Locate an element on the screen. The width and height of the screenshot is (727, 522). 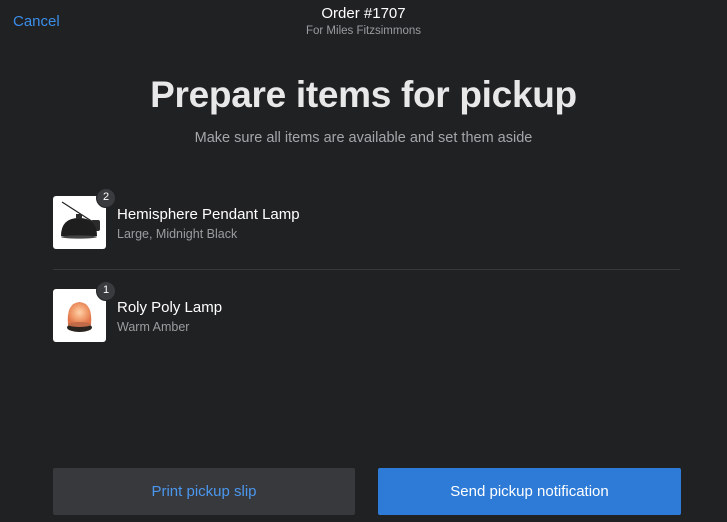
quantity-badge: 1 is located at coordinates (106, 291).